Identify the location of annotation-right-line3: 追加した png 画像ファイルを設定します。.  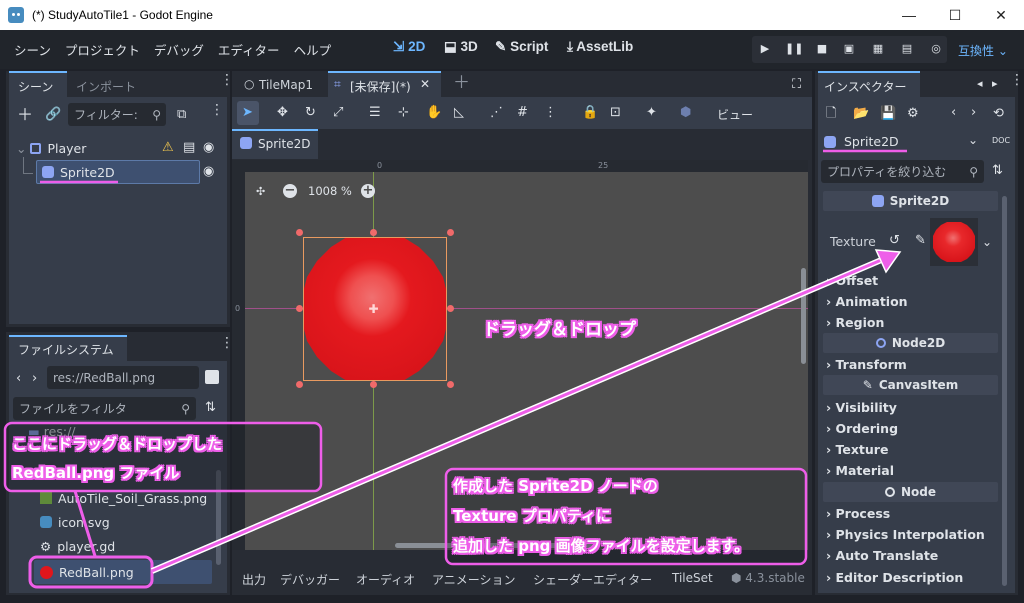
(601, 546).